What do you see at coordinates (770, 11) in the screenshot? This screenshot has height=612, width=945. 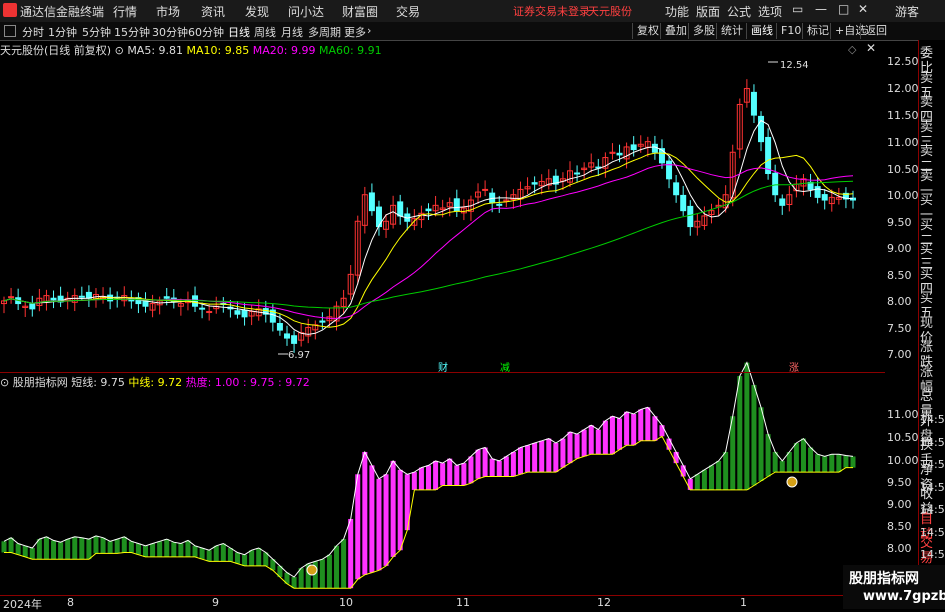 I see `menu-options: 选项` at bounding box center [770, 11].